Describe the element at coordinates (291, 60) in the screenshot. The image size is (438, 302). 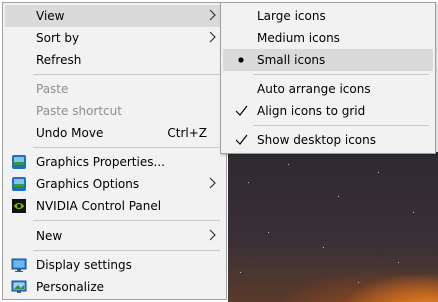
I see `menu-item-label: Small icons` at that location.